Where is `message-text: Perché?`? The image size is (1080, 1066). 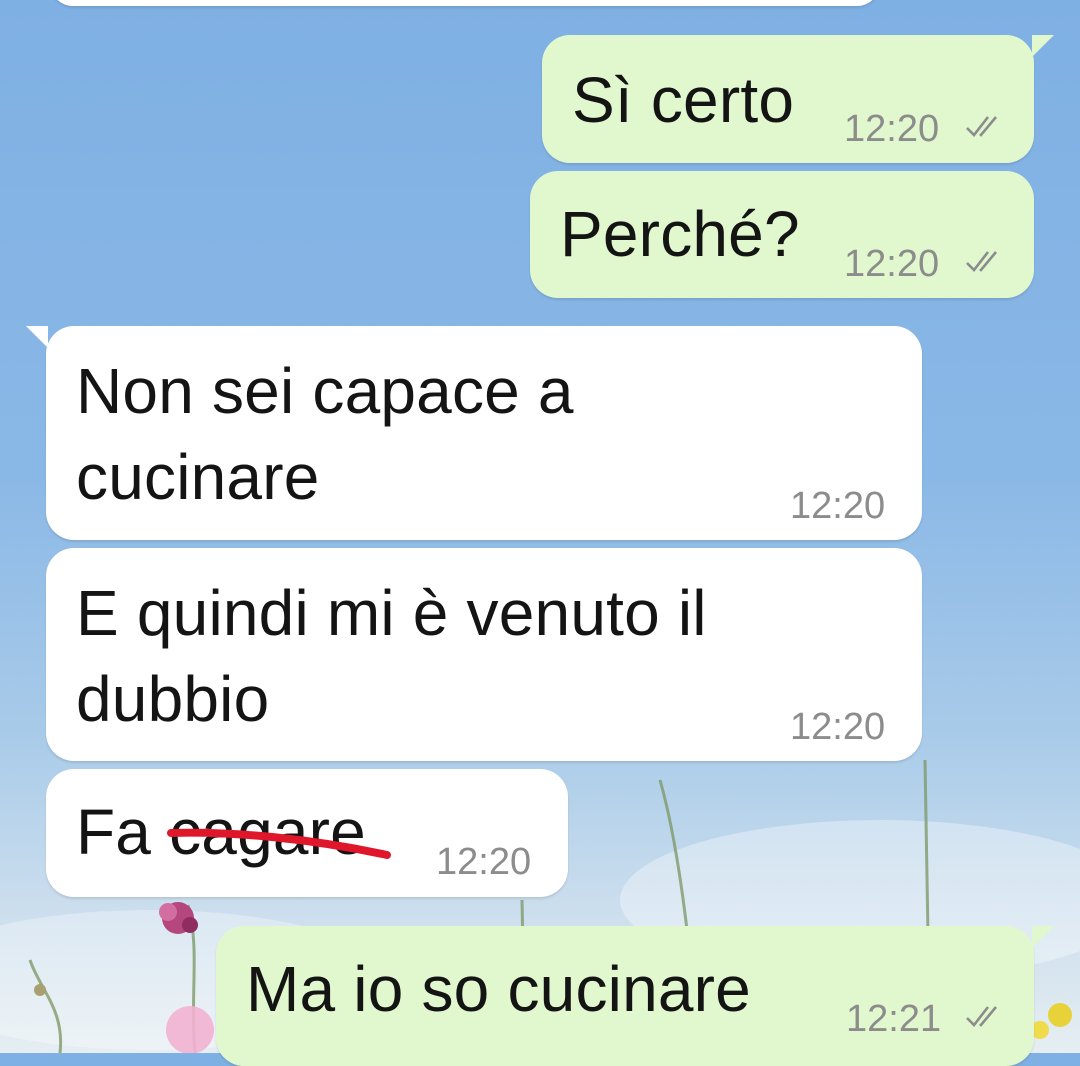
message-text: Perché? is located at coordinates (680, 234).